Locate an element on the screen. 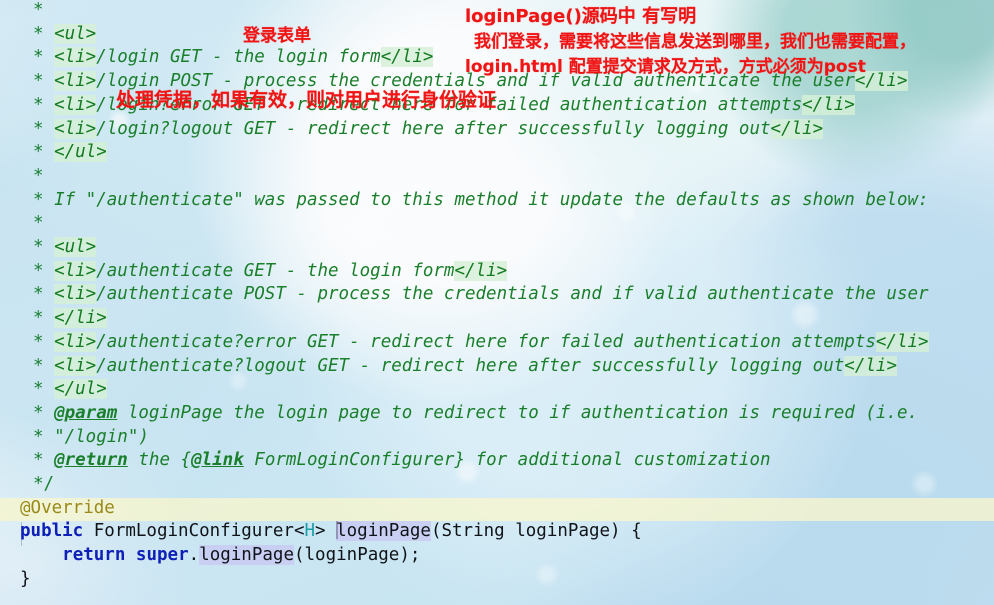 The image size is (994, 605). code-token: (loginPage); is located at coordinates (357, 555).